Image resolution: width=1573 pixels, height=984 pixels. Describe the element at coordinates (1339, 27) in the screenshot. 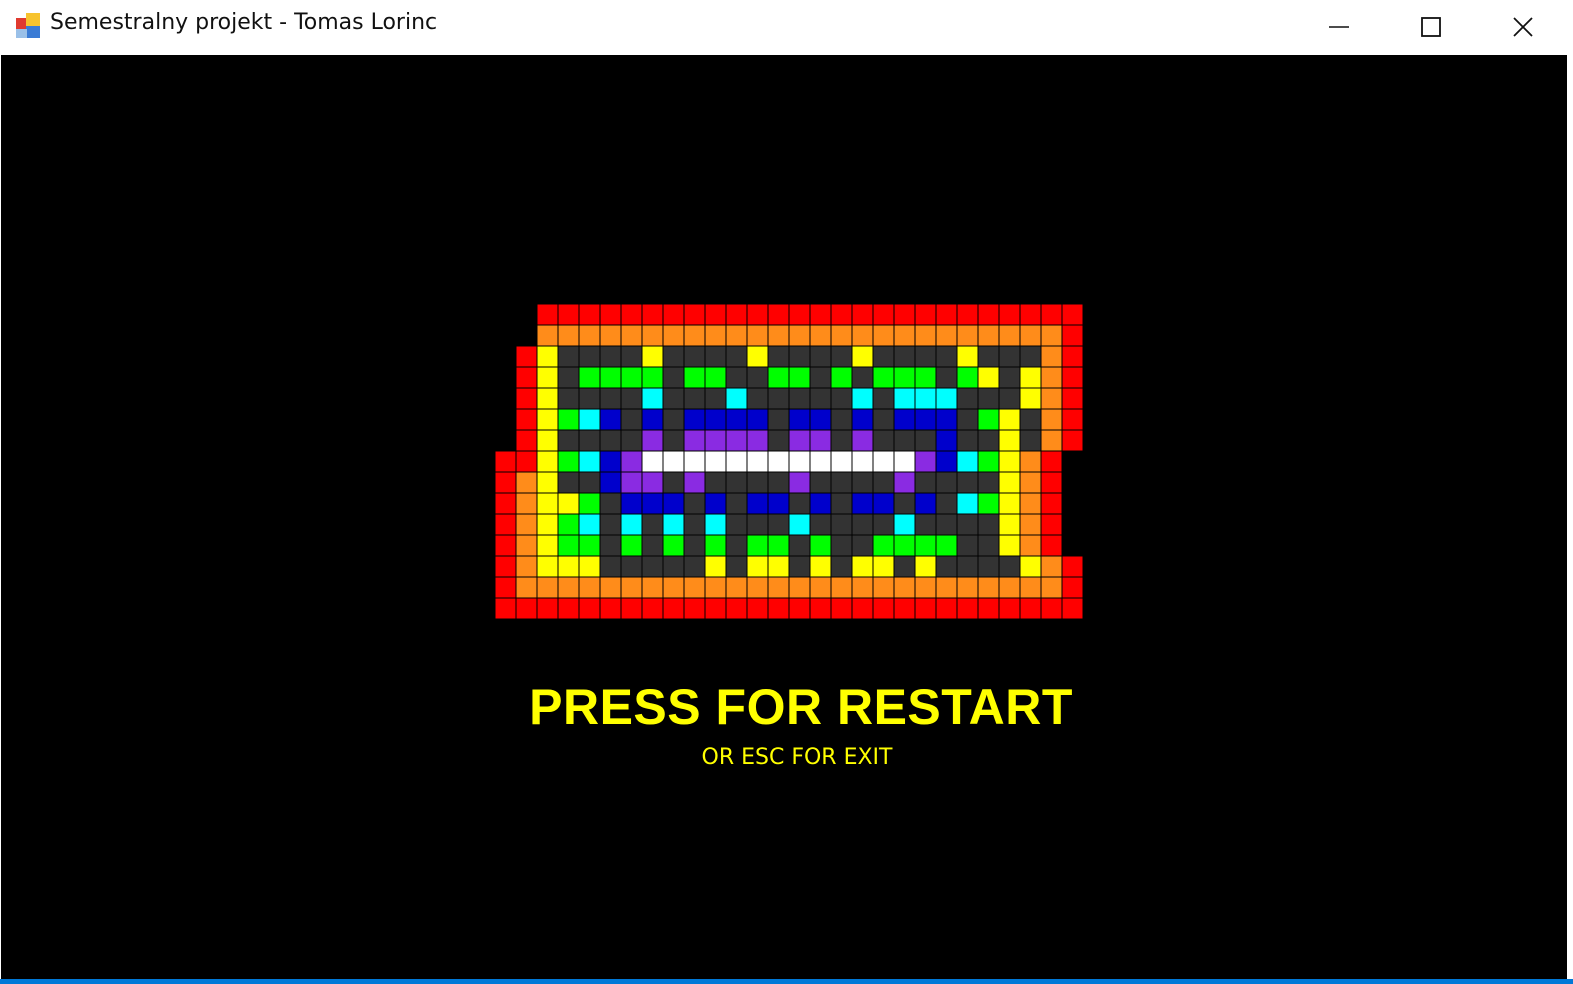

I see `minimize-button` at that location.